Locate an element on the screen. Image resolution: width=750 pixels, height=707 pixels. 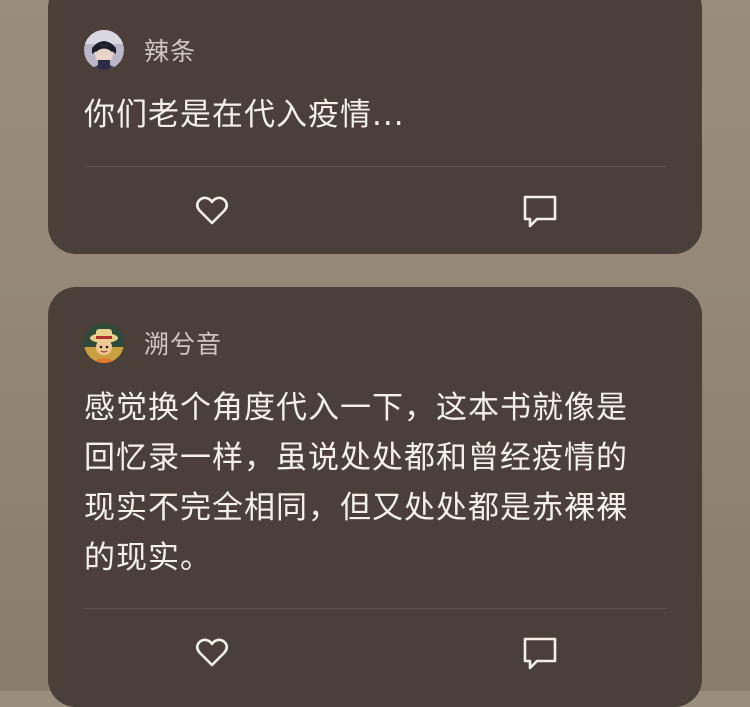
comment-header: 辣条 is located at coordinates (140, 50).